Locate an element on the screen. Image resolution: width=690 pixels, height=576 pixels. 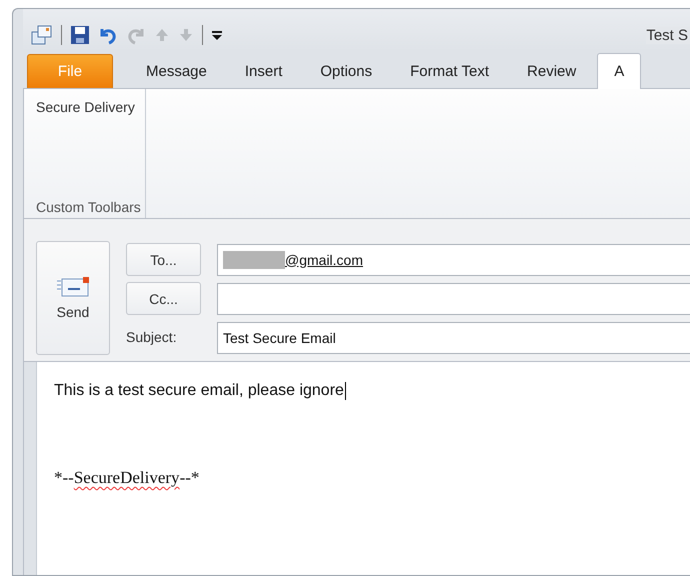
send-button: Send is located at coordinates (73, 298).